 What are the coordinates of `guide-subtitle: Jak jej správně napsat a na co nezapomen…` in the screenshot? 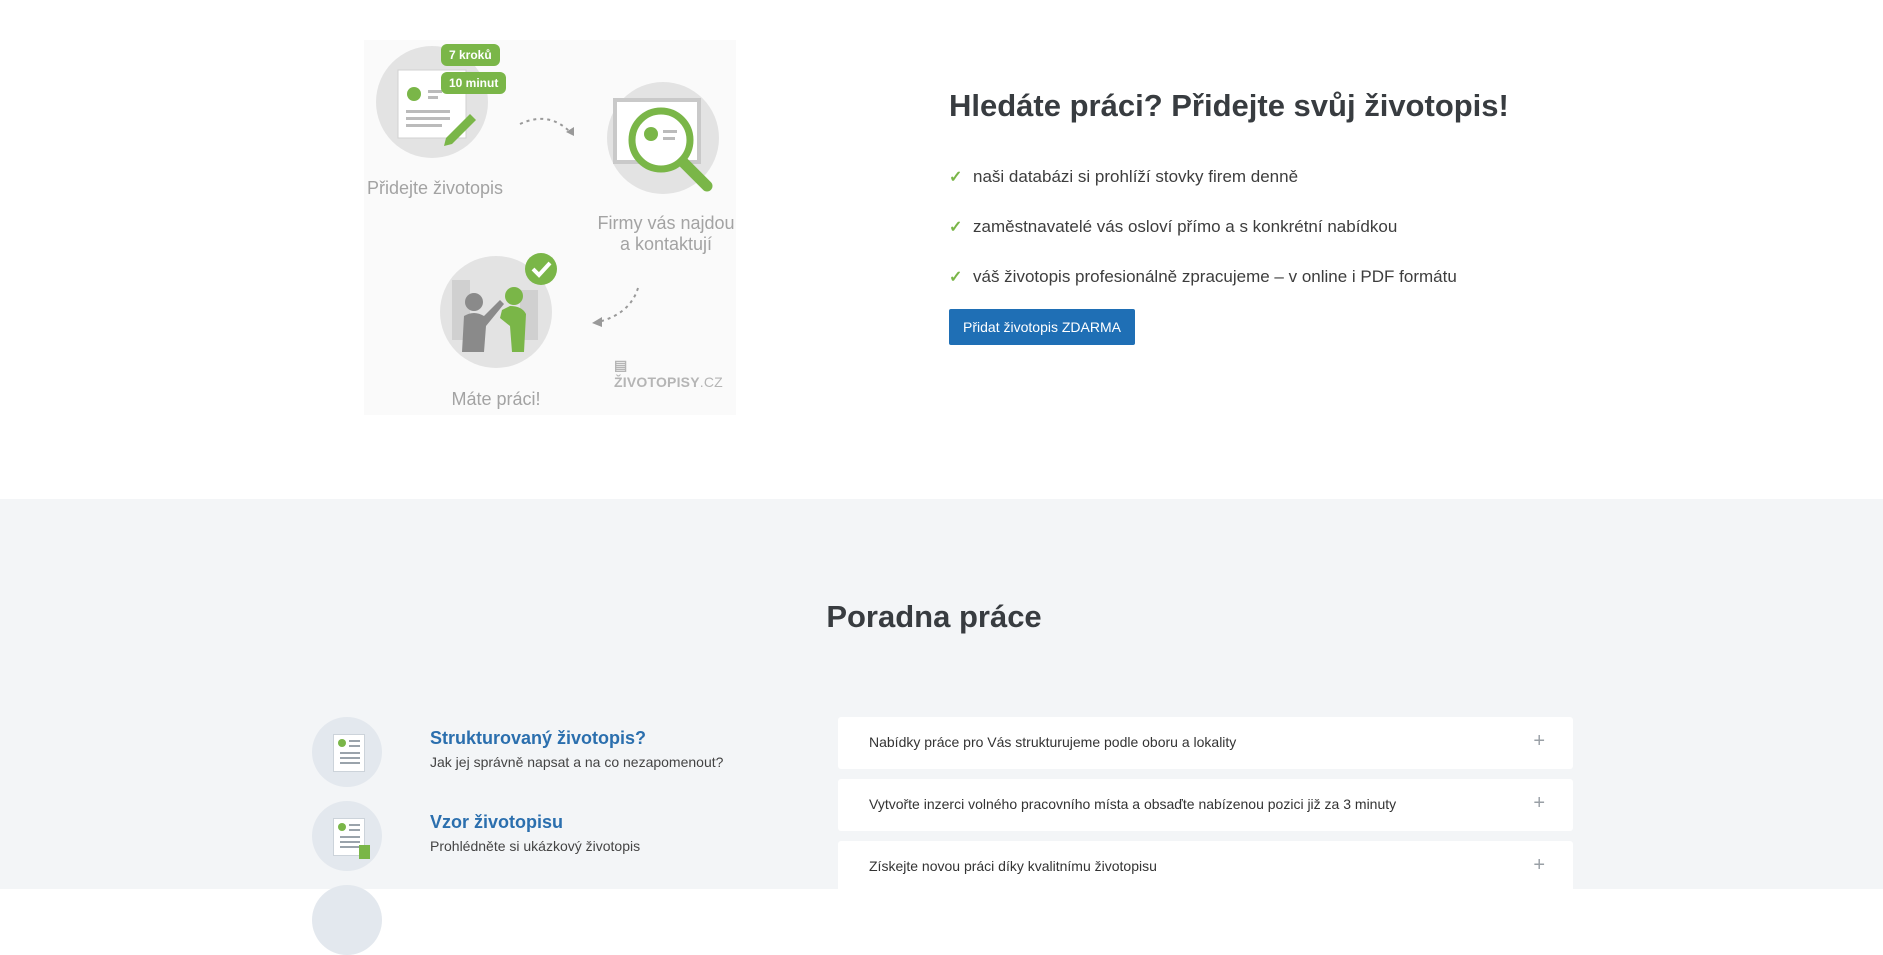 It's located at (577, 762).